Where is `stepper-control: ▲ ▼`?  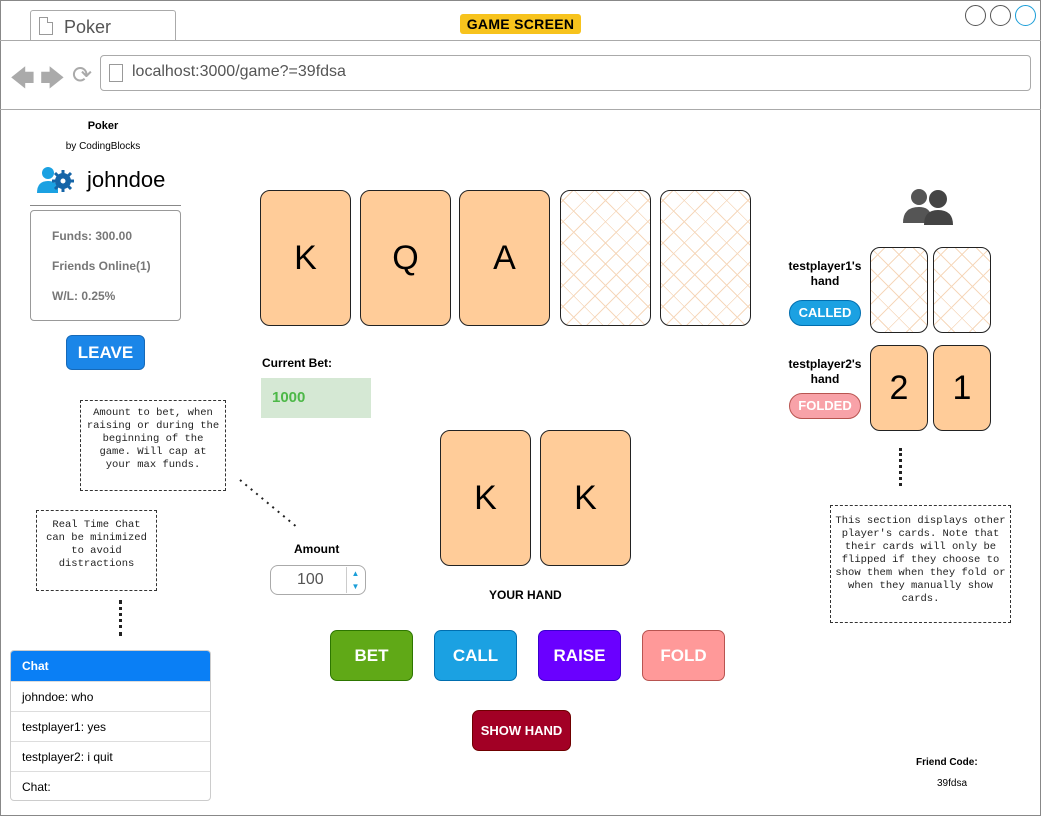
stepper-control: ▲ ▼ is located at coordinates (355, 580).